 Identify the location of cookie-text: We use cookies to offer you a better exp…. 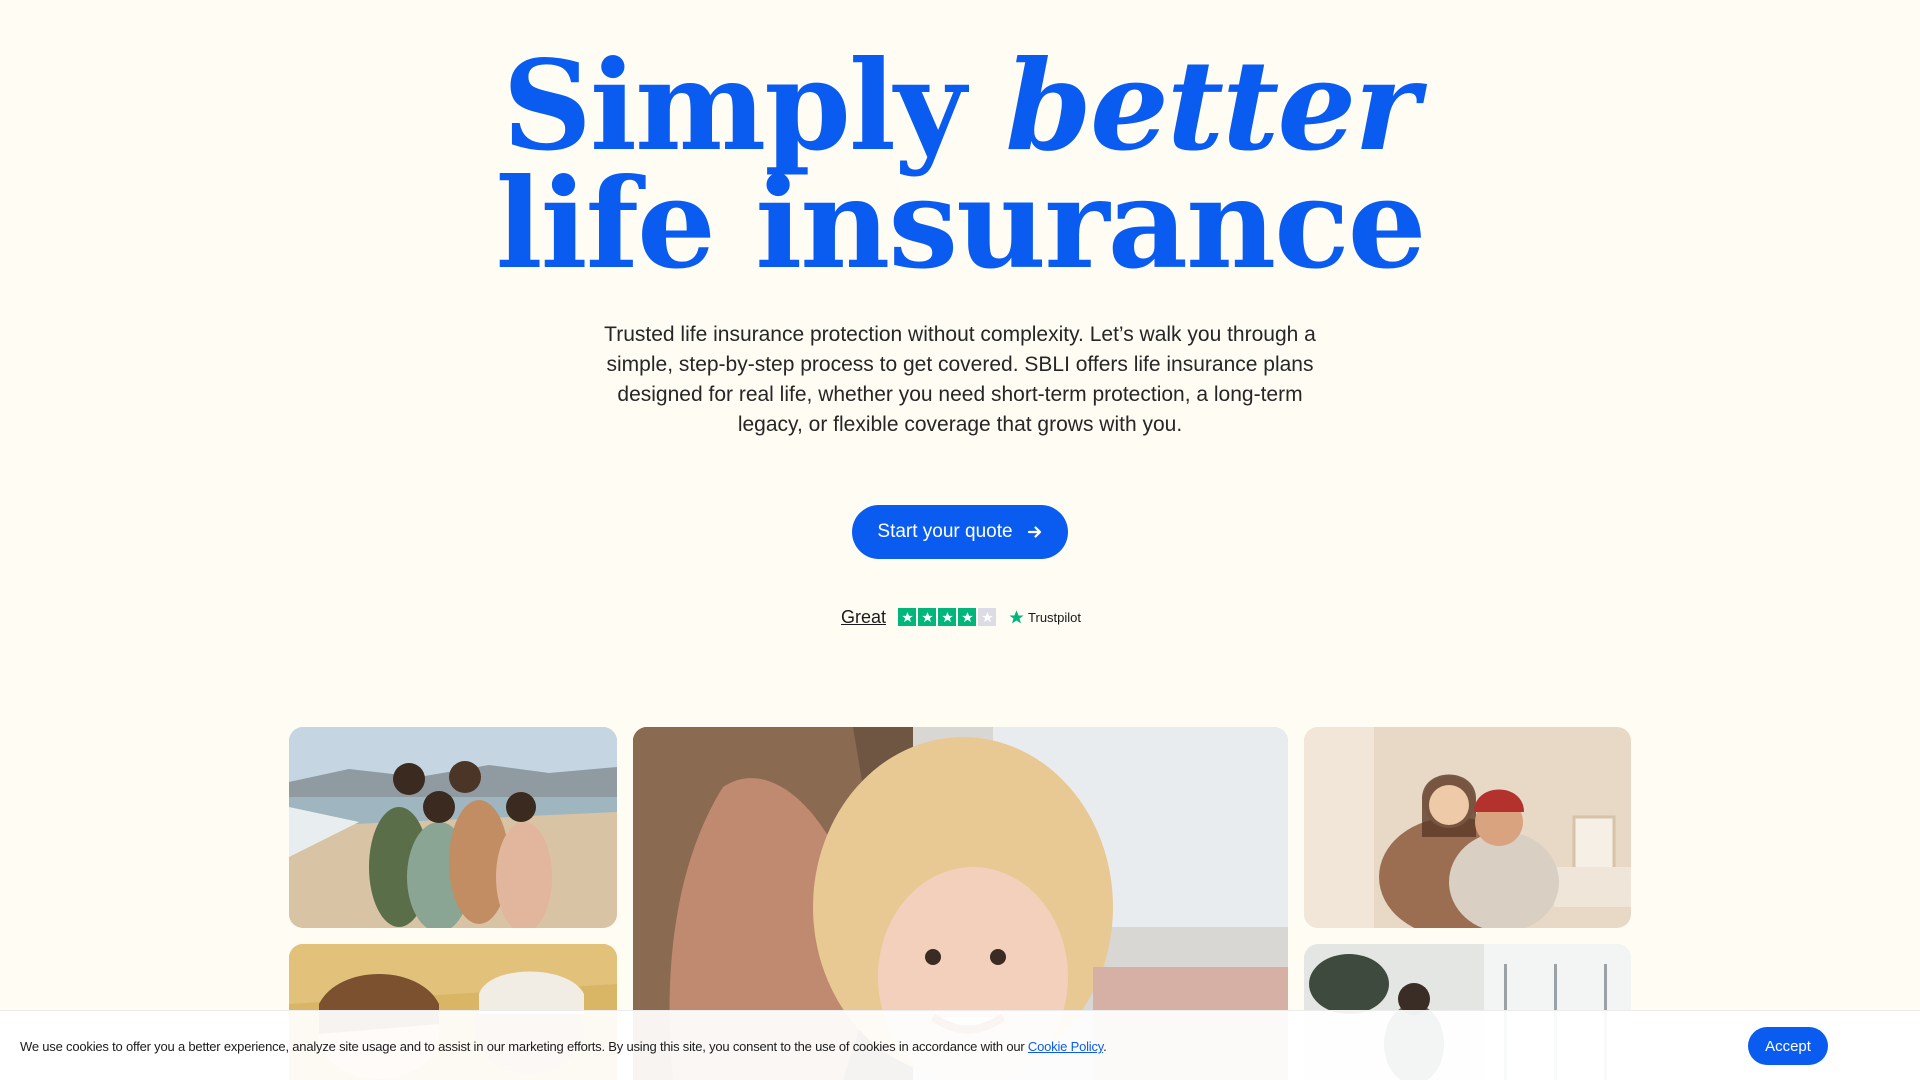
(524, 1046).